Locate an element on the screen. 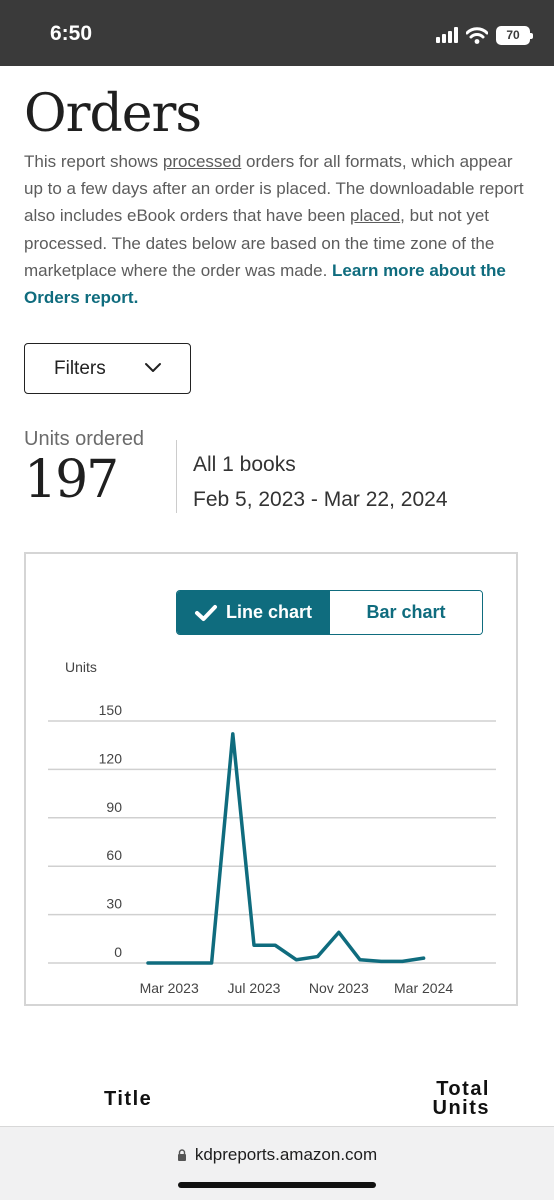 The image size is (554, 1200). placed-link: placed is located at coordinates (375, 215).